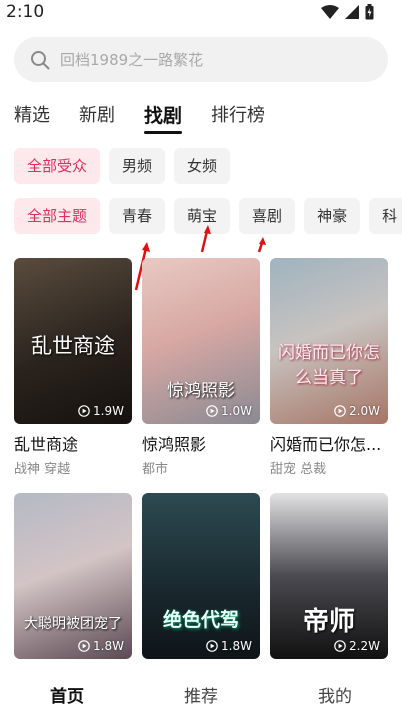  I want to click on drama-card: 乱世商途 1.9W 乱世商途 战神 穿越, so click(73, 367).